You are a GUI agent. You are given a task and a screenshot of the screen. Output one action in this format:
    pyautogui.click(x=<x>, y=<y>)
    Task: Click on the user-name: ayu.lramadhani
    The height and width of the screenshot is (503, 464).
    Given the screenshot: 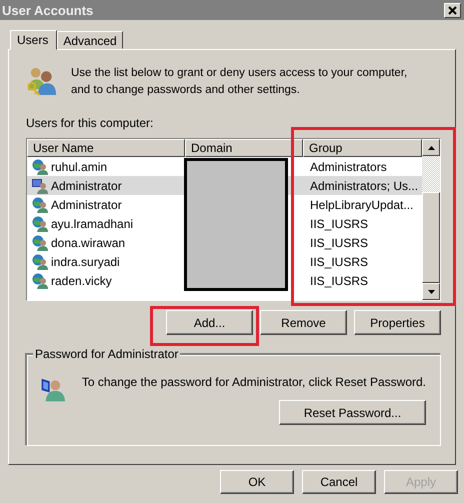 What is the action you would take?
    pyautogui.click(x=92, y=223)
    